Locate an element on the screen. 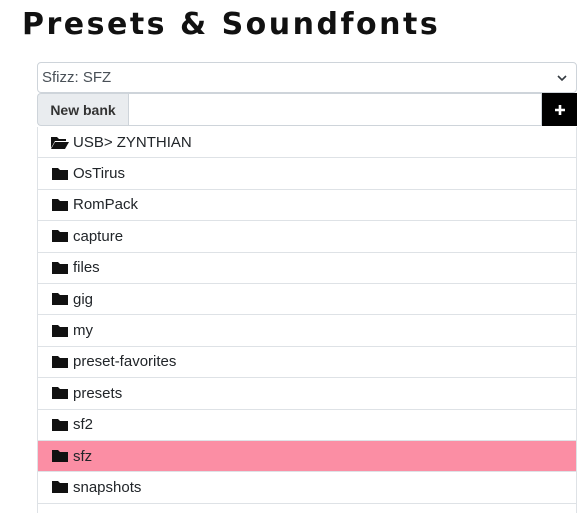 The height and width of the screenshot is (513, 577). current-path-row: USB> ZYNTHIAN is located at coordinates (307, 143).